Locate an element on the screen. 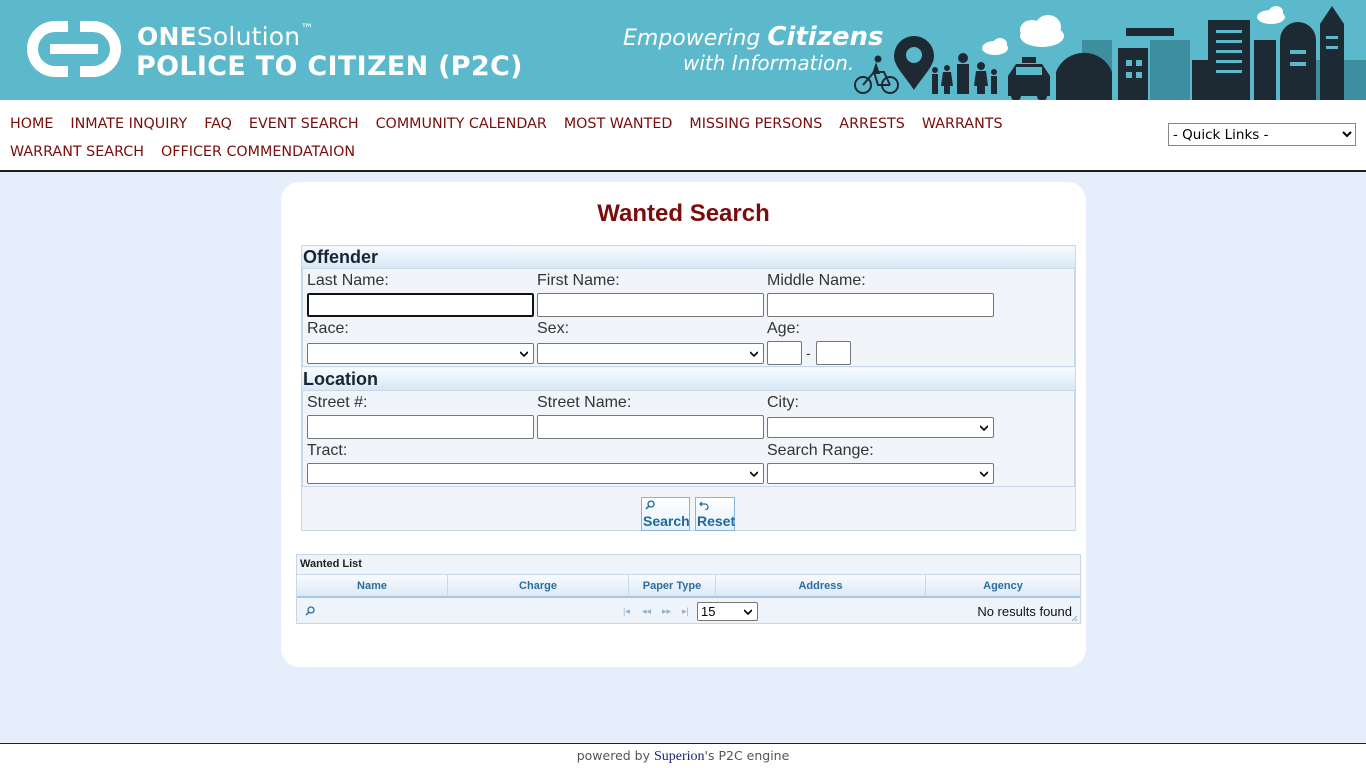 This screenshot has height=768, width=1366. footer: powered by Superion's P2C engine is located at coordinates (683, 755).